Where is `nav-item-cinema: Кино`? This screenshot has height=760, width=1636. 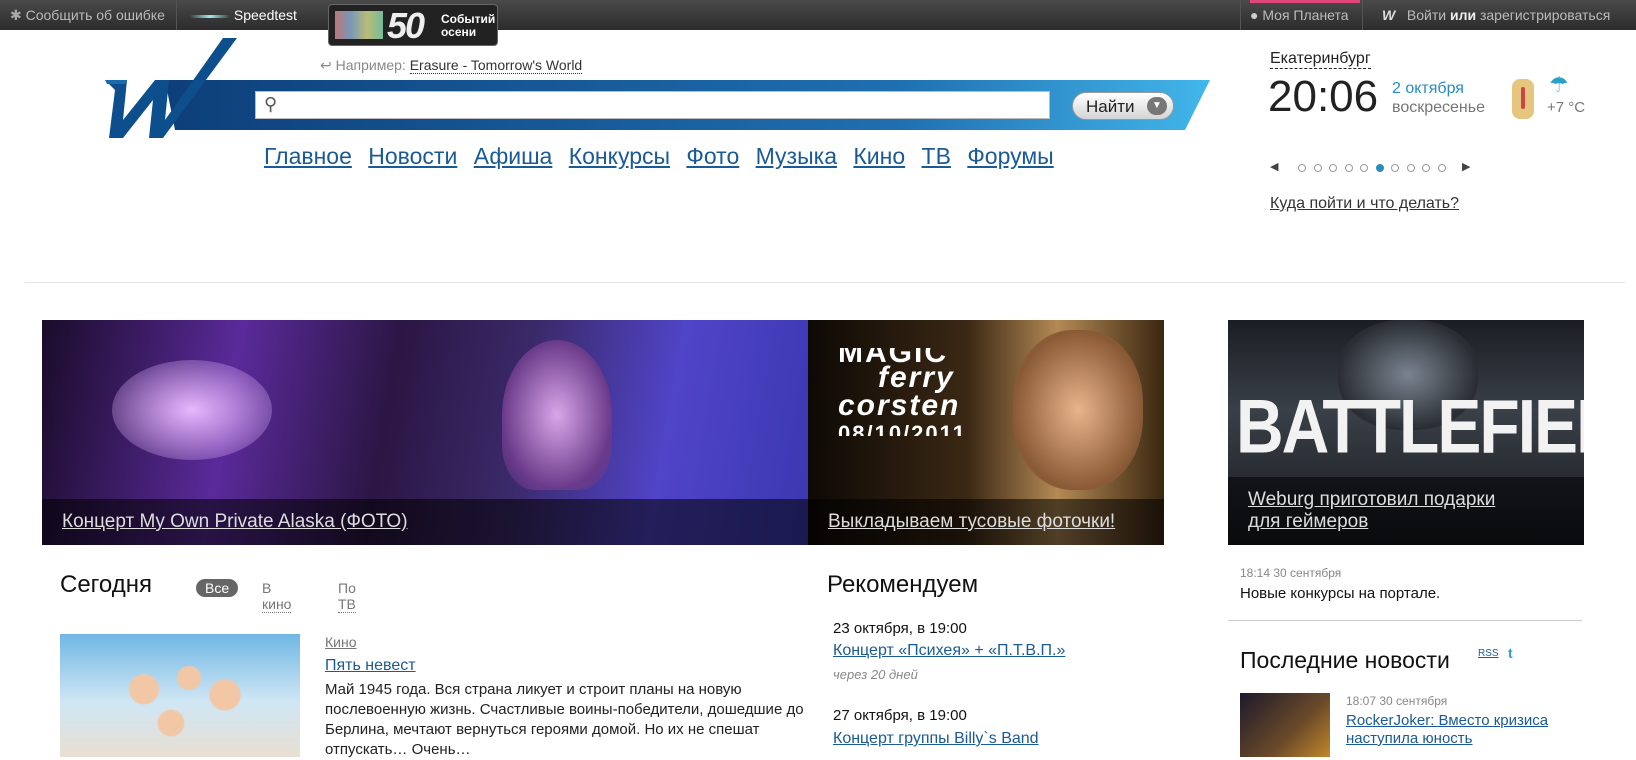
nav-item-cinema: Кино is located at coordinates (879, 156).